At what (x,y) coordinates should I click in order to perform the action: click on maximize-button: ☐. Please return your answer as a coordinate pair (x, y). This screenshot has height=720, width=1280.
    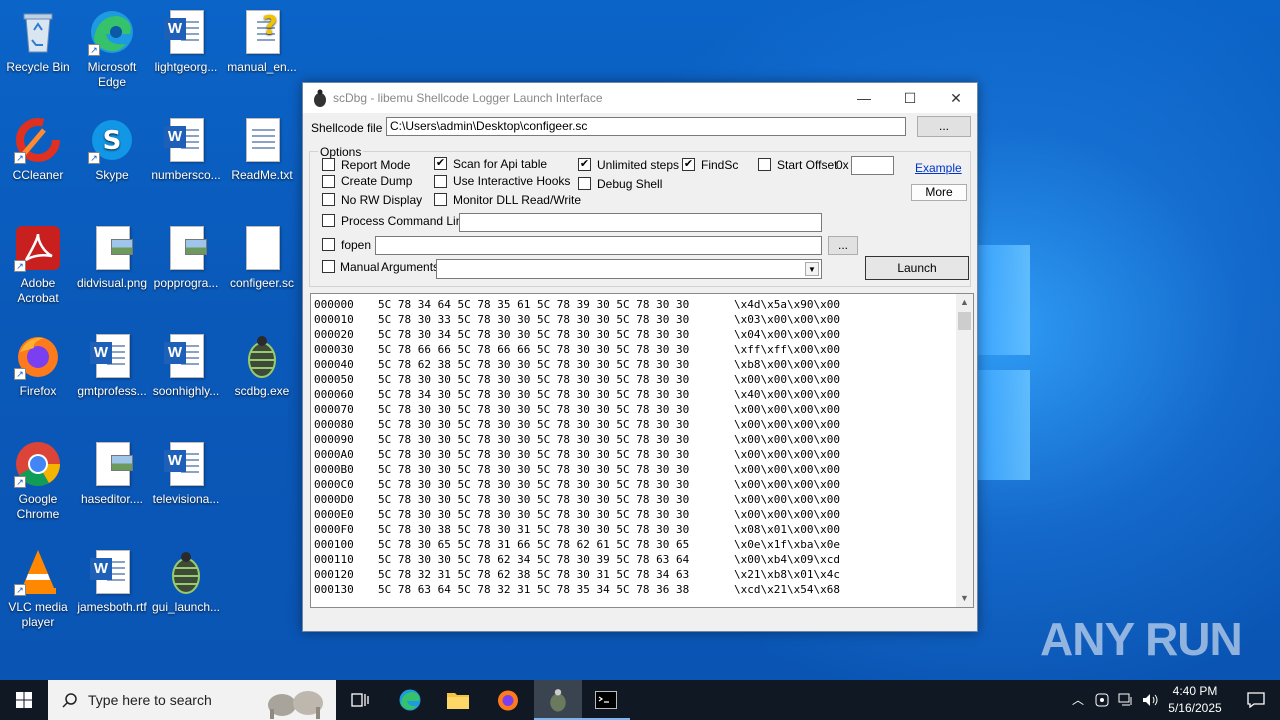
    Looking at the image, I should click on (910, 98).